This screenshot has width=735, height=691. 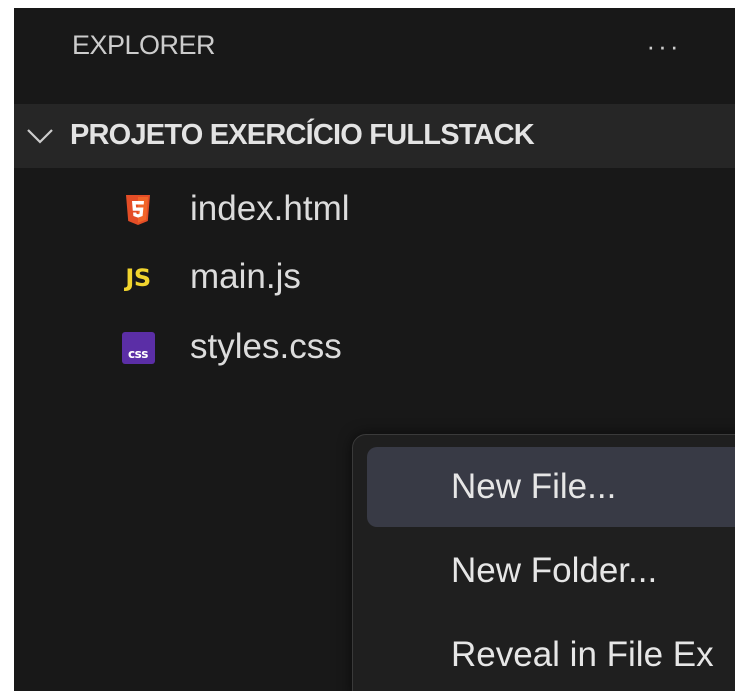 What do you see at coordinates (40, 136) in the screenshot?
I see `chevron-down-icon` at bounding box center [40, 136].